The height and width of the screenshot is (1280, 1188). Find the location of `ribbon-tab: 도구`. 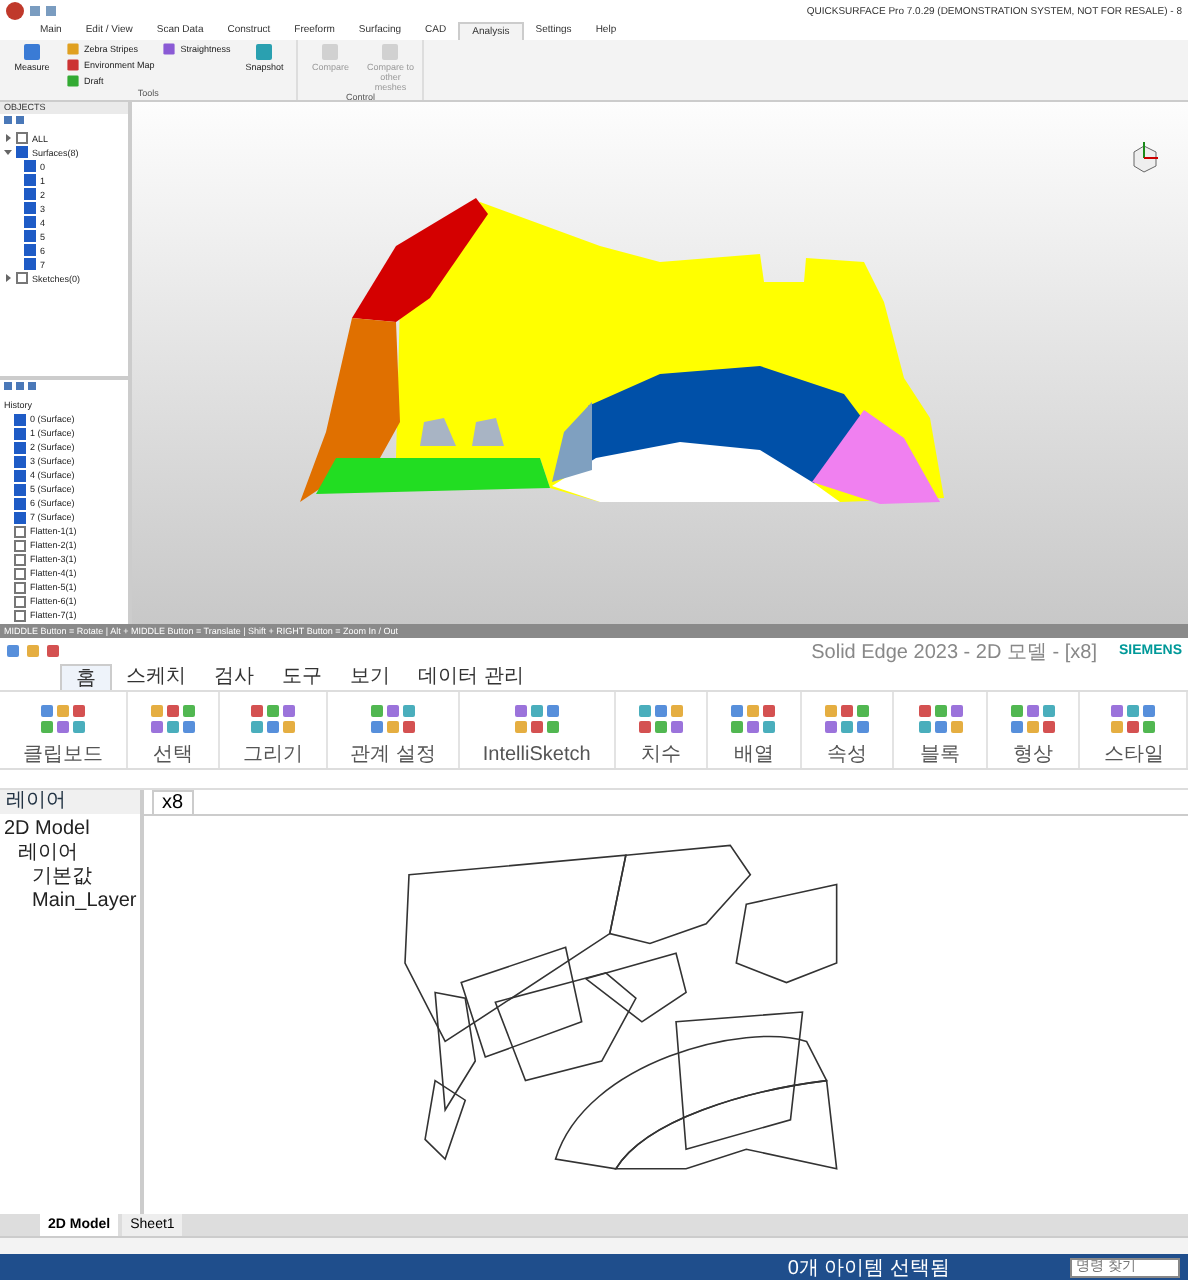

ribbon-tab: 도구 is located at coordinates (302, 677).